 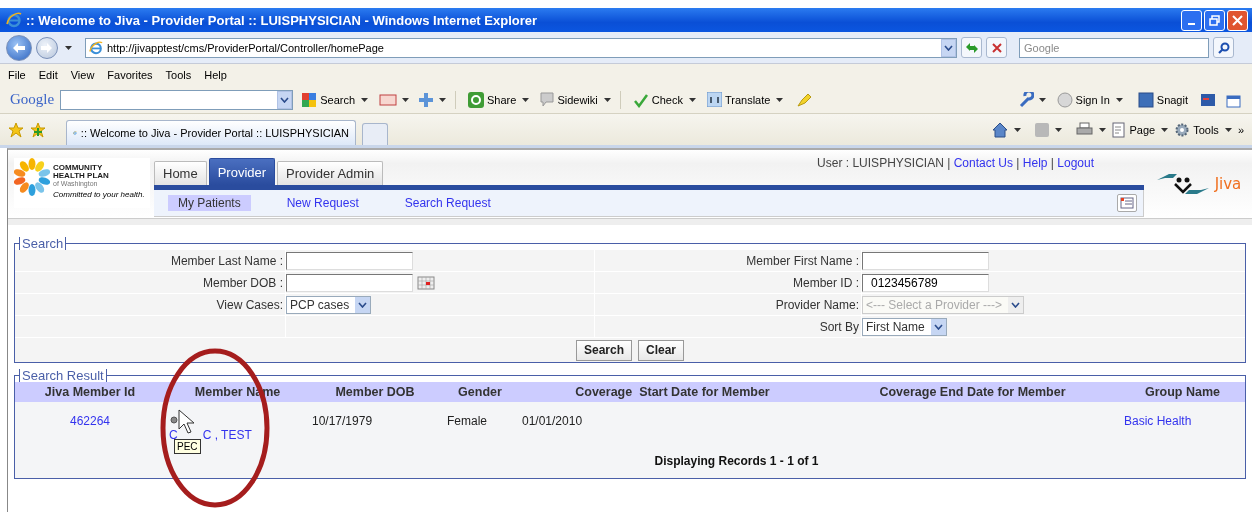 I want to click on subnav-link: My Patients, so click(x=209, y=203).